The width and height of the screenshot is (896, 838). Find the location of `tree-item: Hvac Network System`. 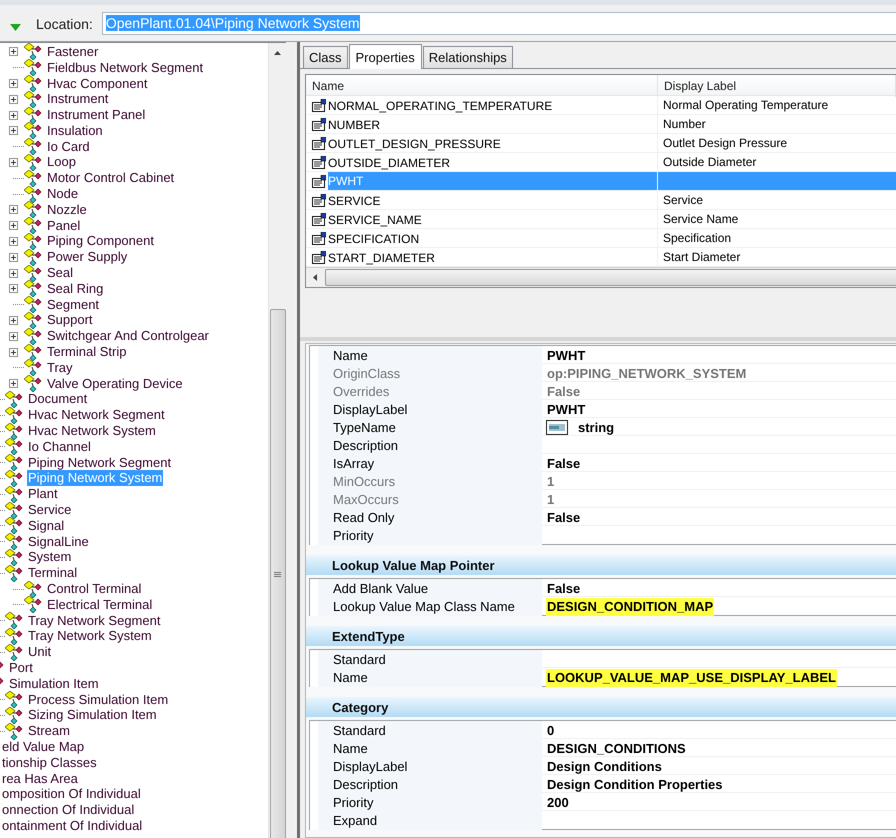

tree-item: Hvac Network System is located at coordinates (92, 431).